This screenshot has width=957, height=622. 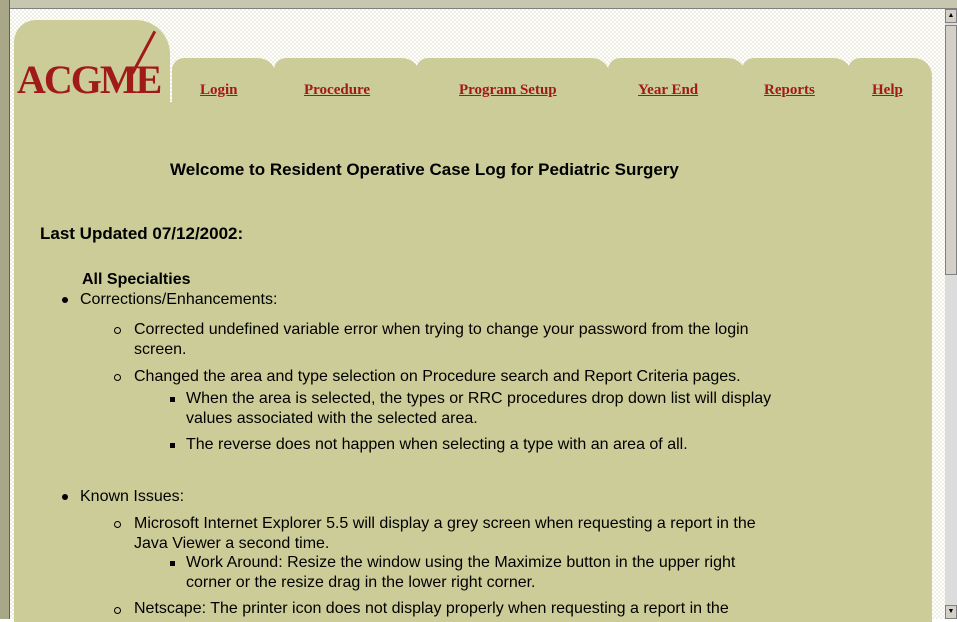 What do you see at coordinates (478, 4) in the screenshot?
I see `window-top-border` at bounding box center [478, 4].